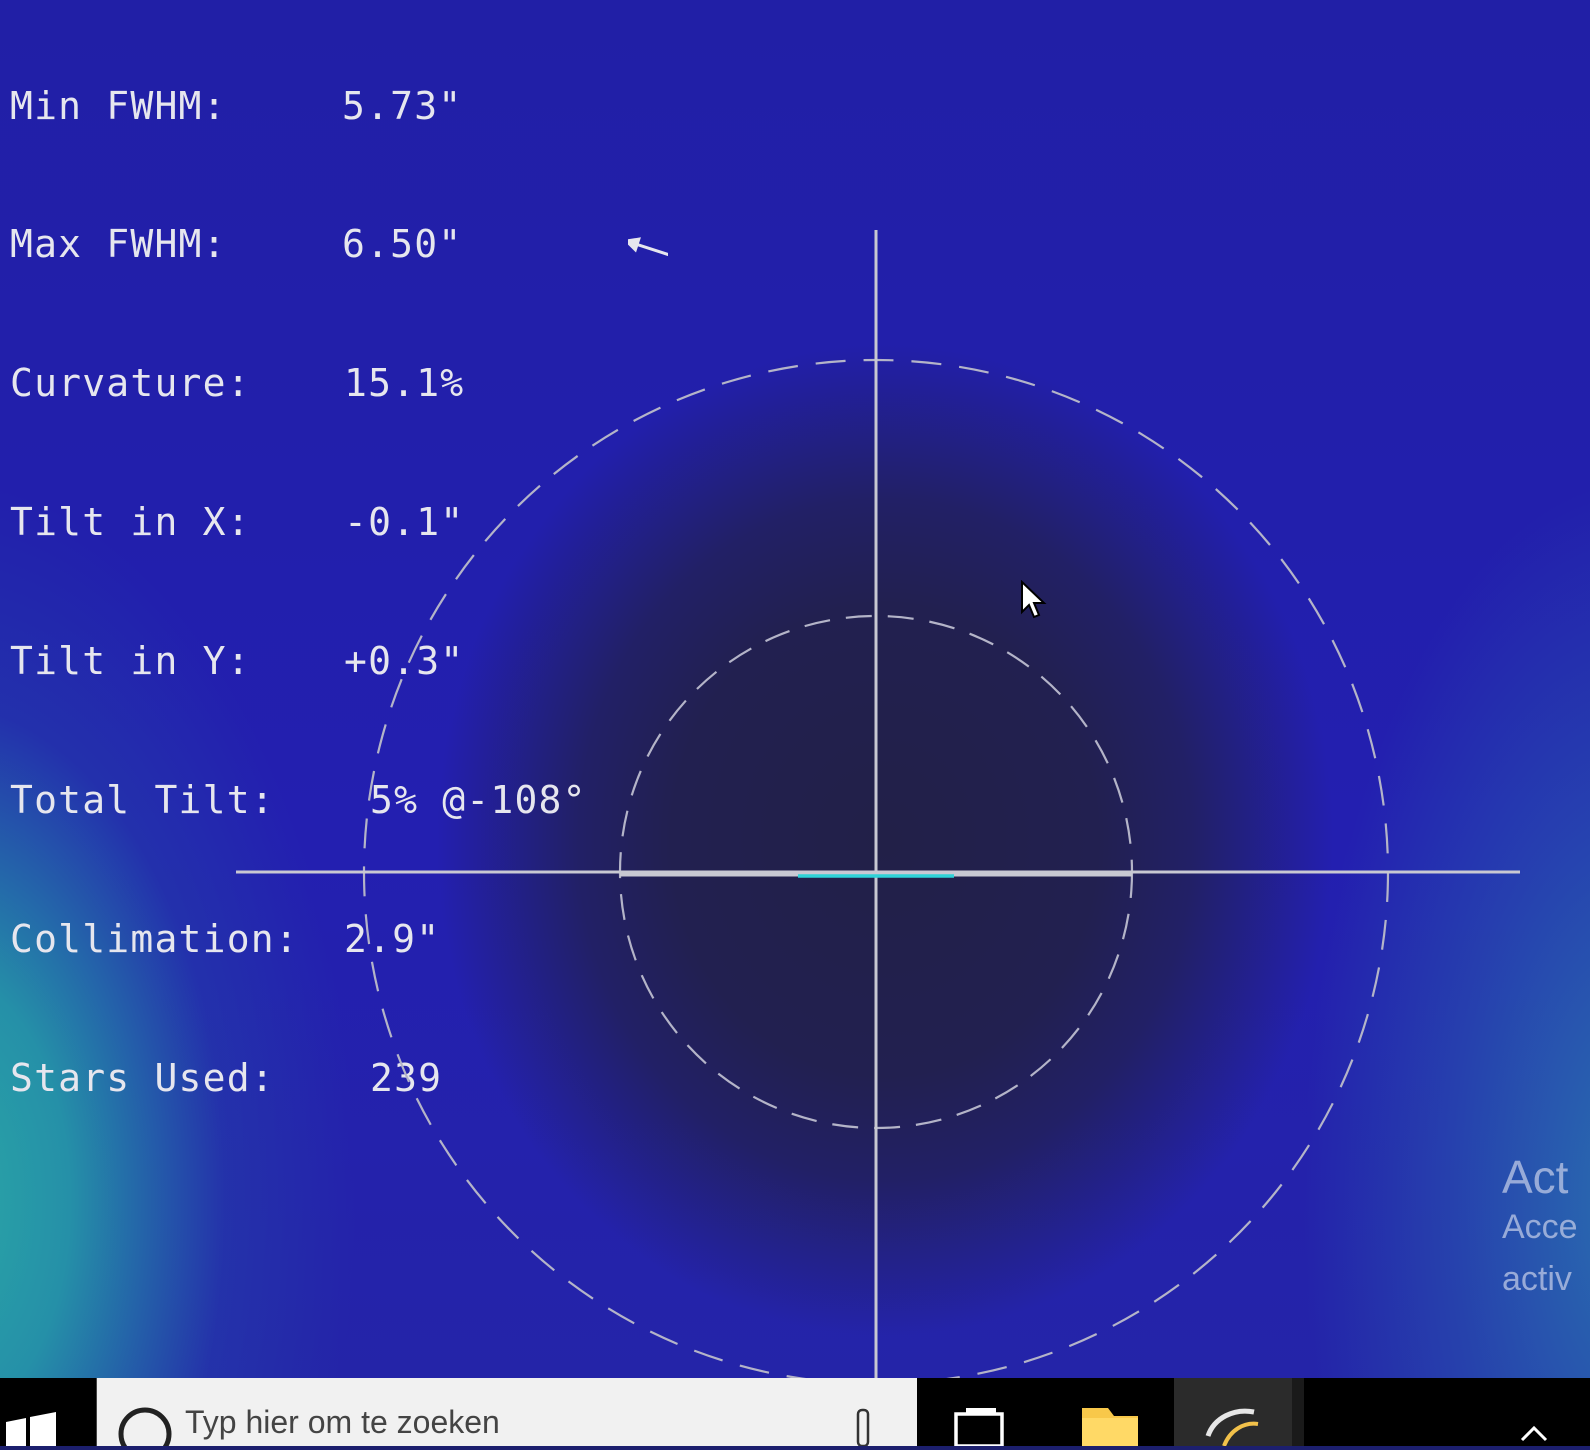 This screenshot has height=1450, width=1590. What do you see at coordinates (1535, 1177) in the screenshot?
I see `activation-title: Act` at bounding box center [1535, 1177].